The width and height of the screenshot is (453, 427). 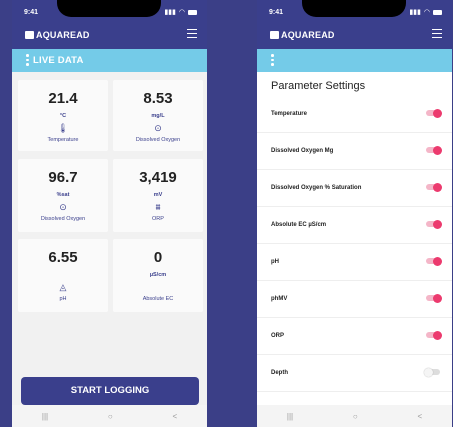 I want to click on setting-label: ORP, so click(x=278, y=336).